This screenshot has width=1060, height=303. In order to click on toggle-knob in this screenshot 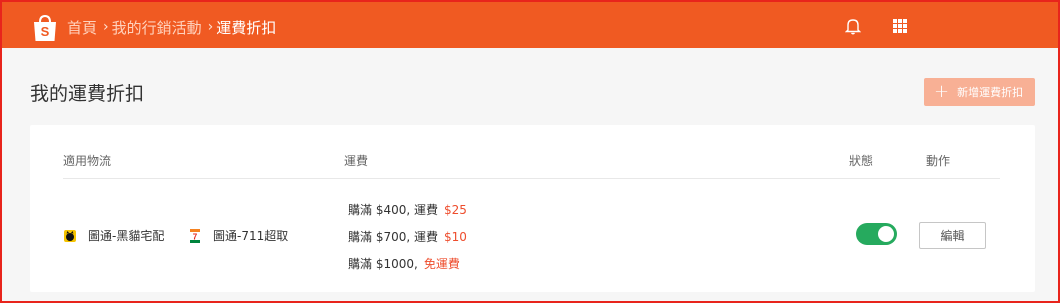, I will do `click(886, 234)`.